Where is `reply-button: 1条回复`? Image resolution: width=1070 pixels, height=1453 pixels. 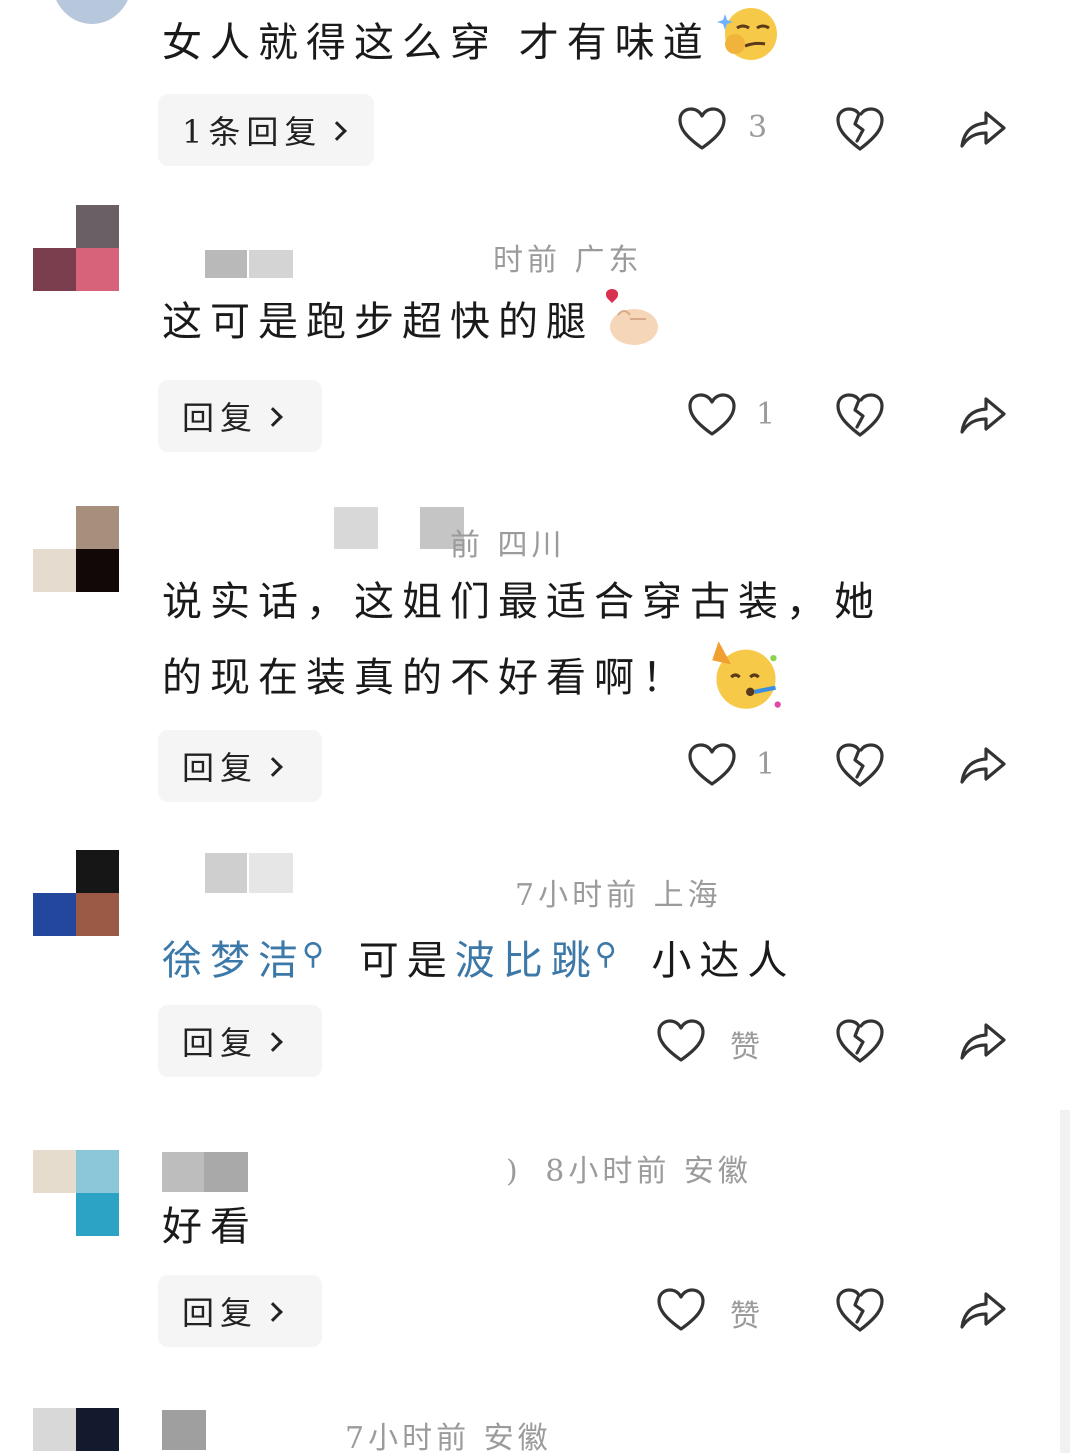 reply-button: 1条回复 is located at coordinates (266, 130).